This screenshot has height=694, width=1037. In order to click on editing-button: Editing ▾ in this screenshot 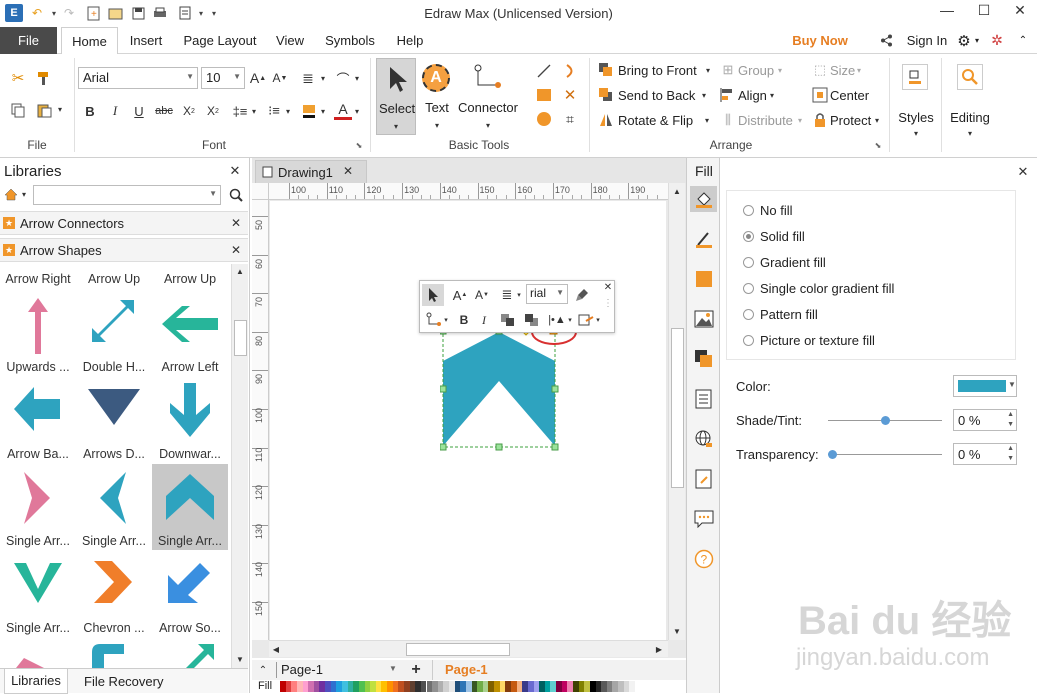, I will do `click(970, 103)`.